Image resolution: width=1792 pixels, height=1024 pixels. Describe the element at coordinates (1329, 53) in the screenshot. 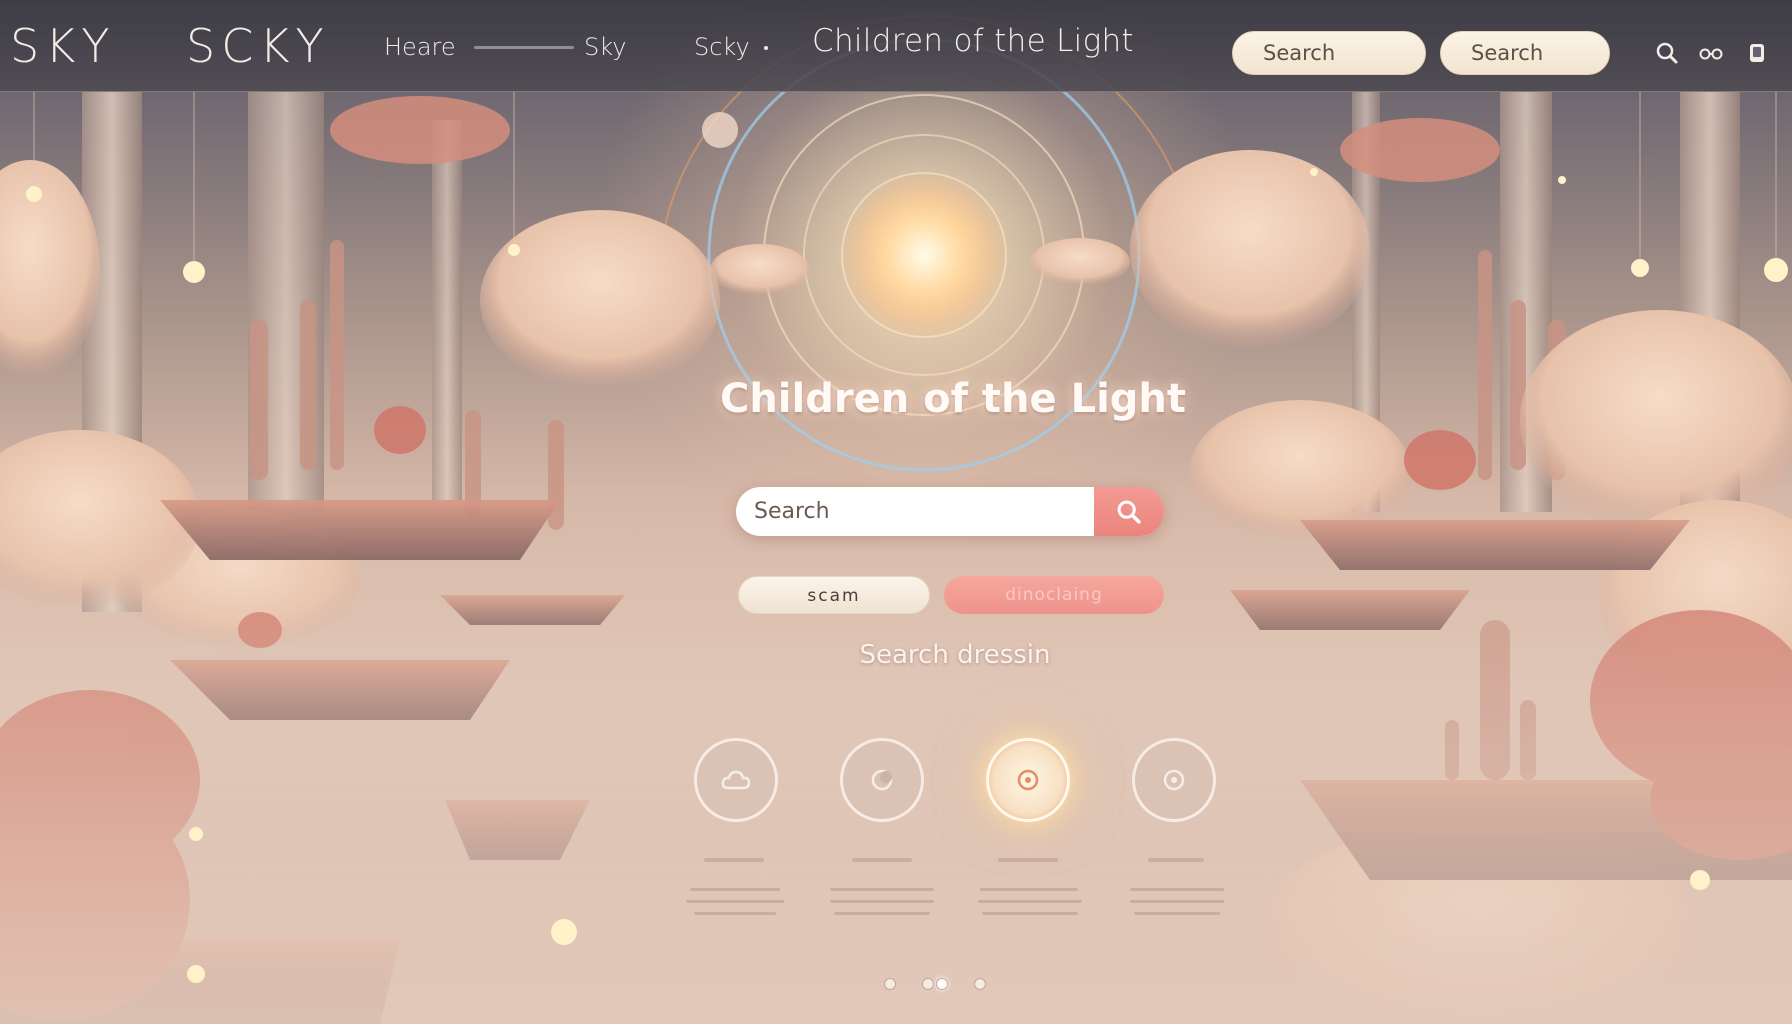

I see `header-search-pill-1: Search` at that location.